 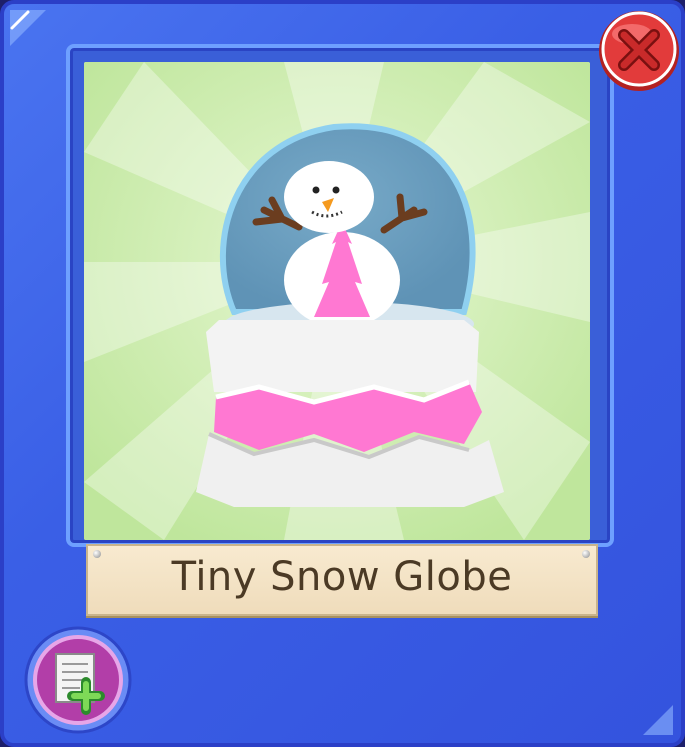 I want to click on document-plus-icon, so click(x=80, y=684).